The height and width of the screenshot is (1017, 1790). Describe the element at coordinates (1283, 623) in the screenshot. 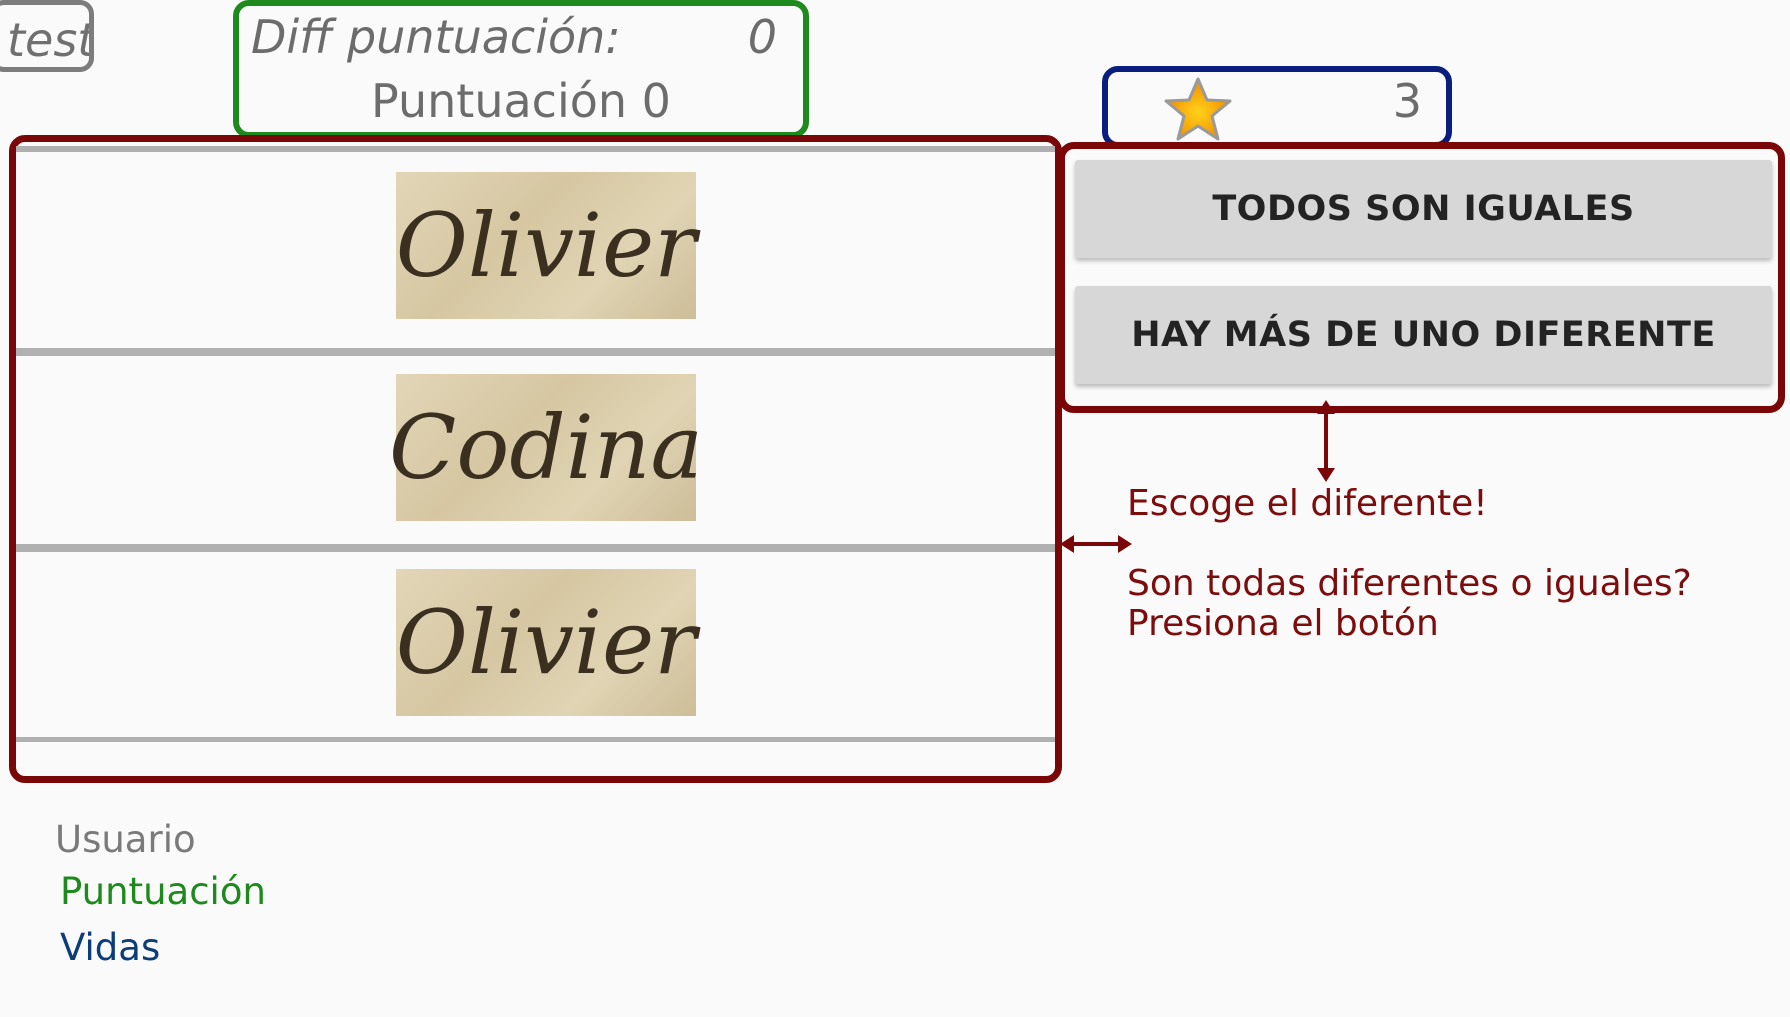

I see `question-hint-line2: Presiona el botón` at that location.